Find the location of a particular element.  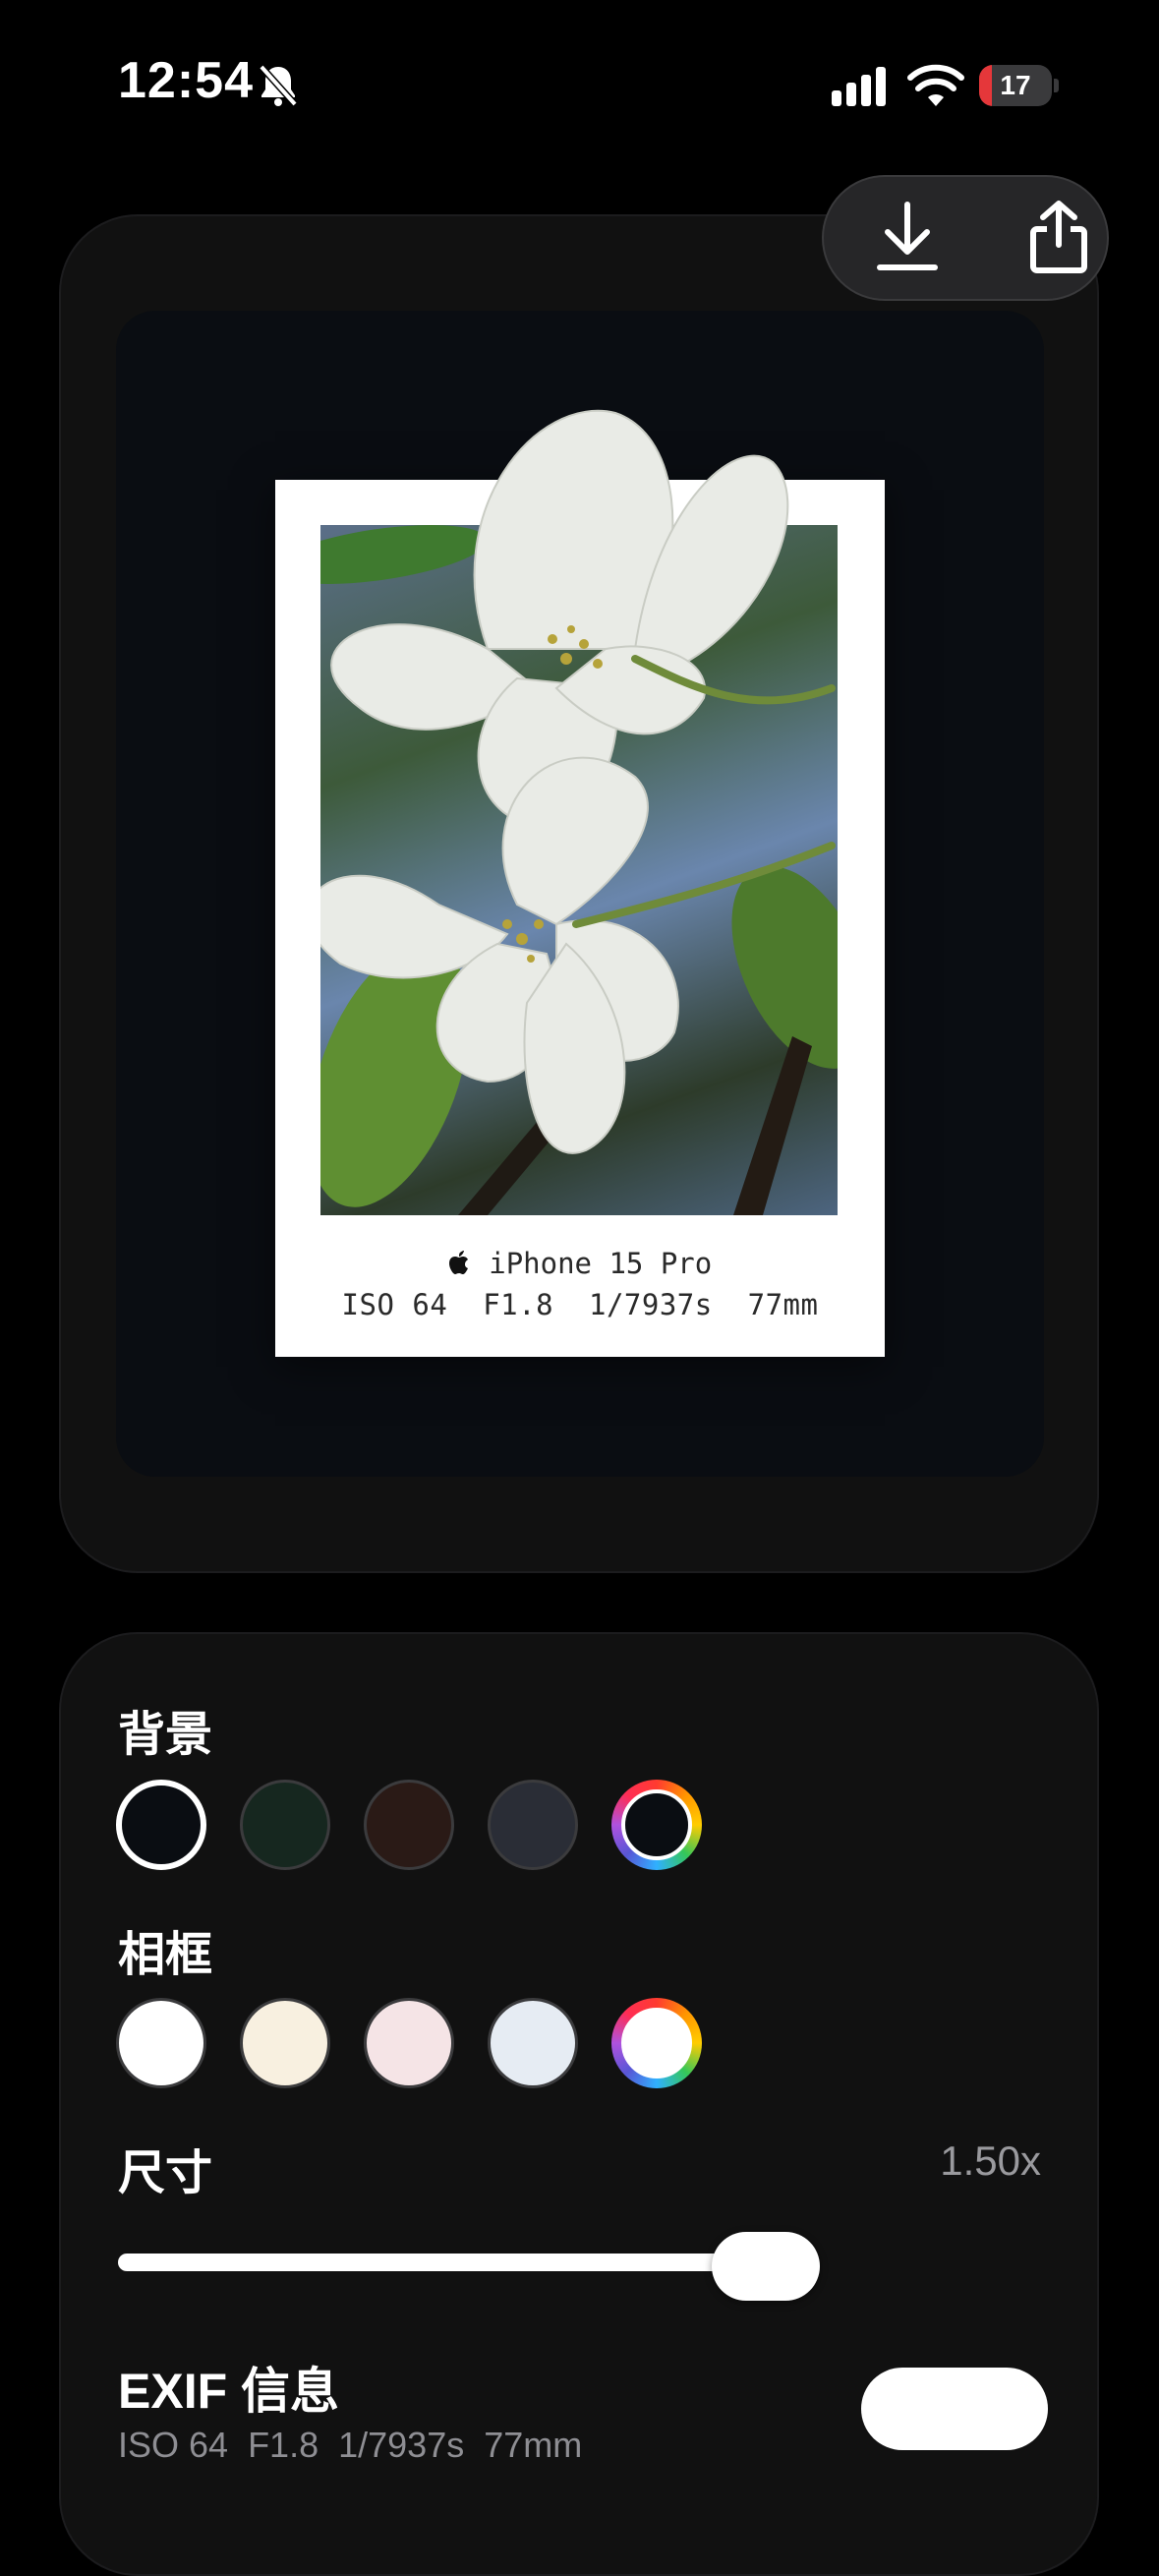

share-icon is located at coordinates (1058, 239).